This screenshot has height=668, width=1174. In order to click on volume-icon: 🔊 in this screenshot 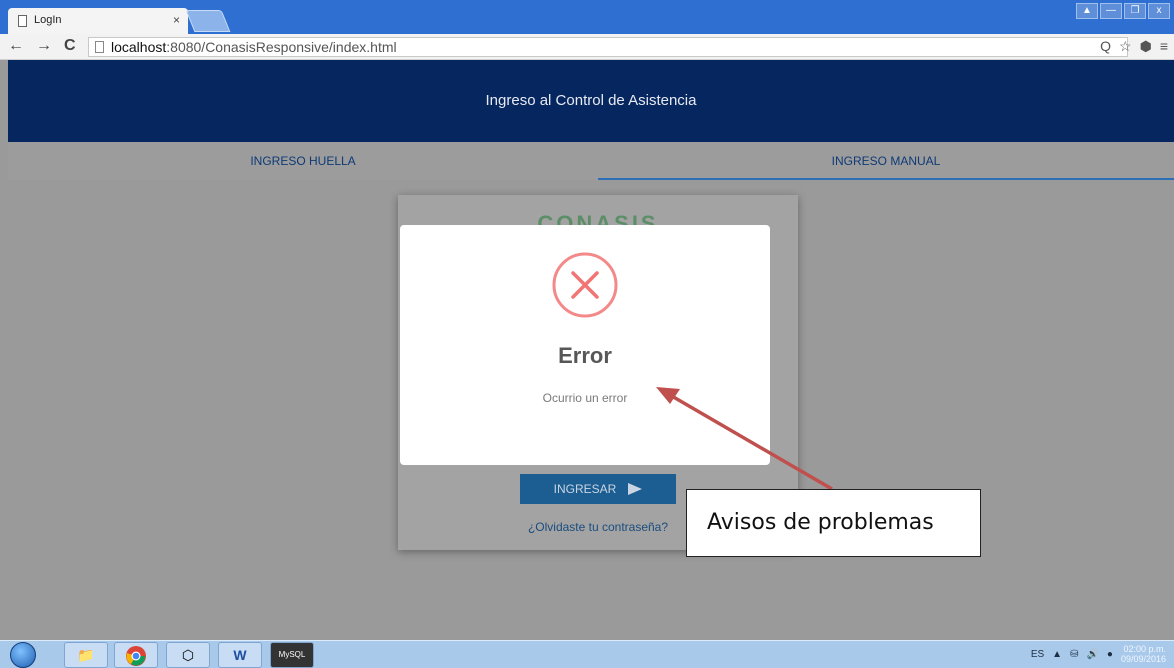, I will do `click(1092, 654)`.